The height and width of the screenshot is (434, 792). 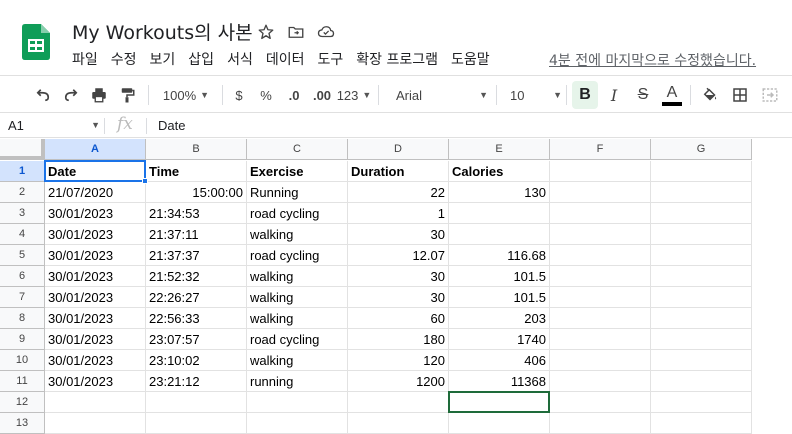 I want to click on select-all-corner, so click(x=22, y=149).